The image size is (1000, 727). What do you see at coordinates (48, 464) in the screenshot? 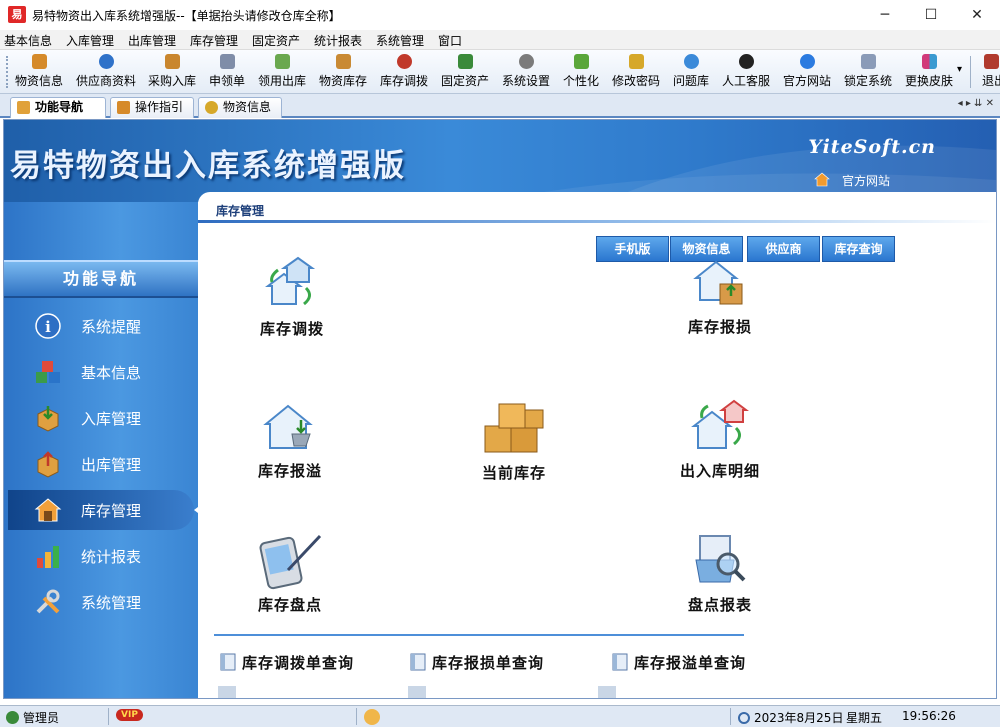
I see `outbound-box-icon` at bounding box center [48, 464].